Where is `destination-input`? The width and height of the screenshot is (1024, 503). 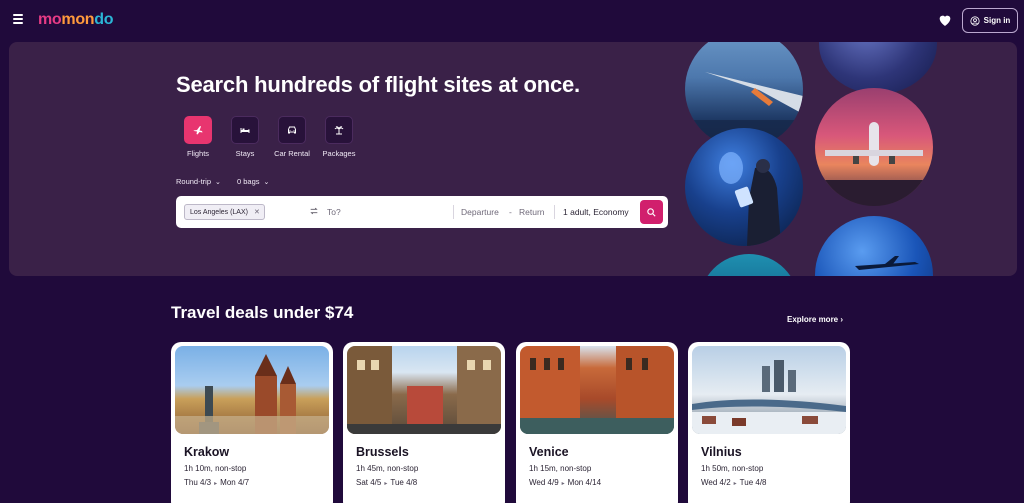
destination-input is located at coordinates (387, 212).